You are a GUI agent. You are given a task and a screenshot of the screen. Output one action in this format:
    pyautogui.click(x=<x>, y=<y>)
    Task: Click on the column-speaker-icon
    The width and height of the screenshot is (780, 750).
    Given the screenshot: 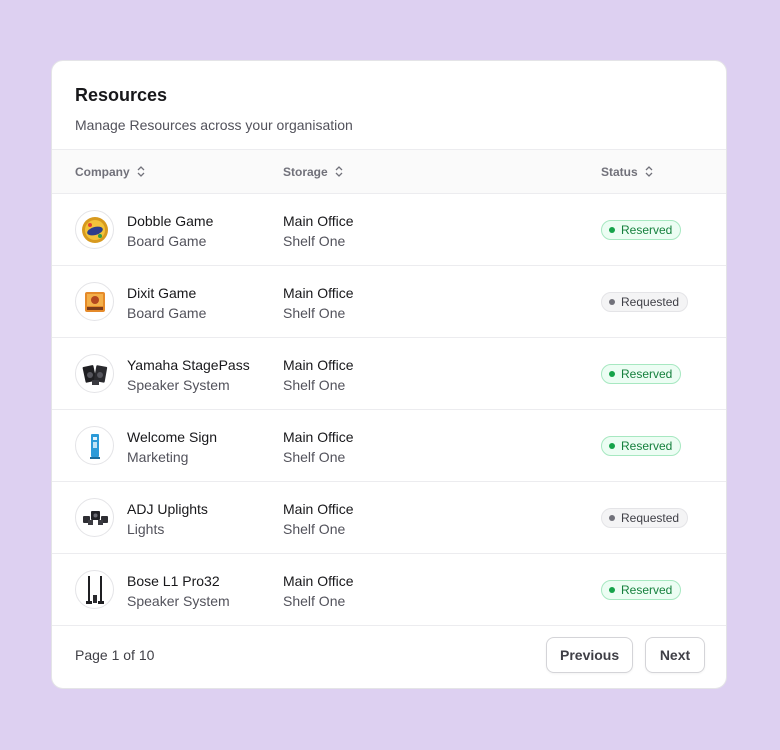 What is the action you would take?
    pyautogui.click(x=94, y=589)
    